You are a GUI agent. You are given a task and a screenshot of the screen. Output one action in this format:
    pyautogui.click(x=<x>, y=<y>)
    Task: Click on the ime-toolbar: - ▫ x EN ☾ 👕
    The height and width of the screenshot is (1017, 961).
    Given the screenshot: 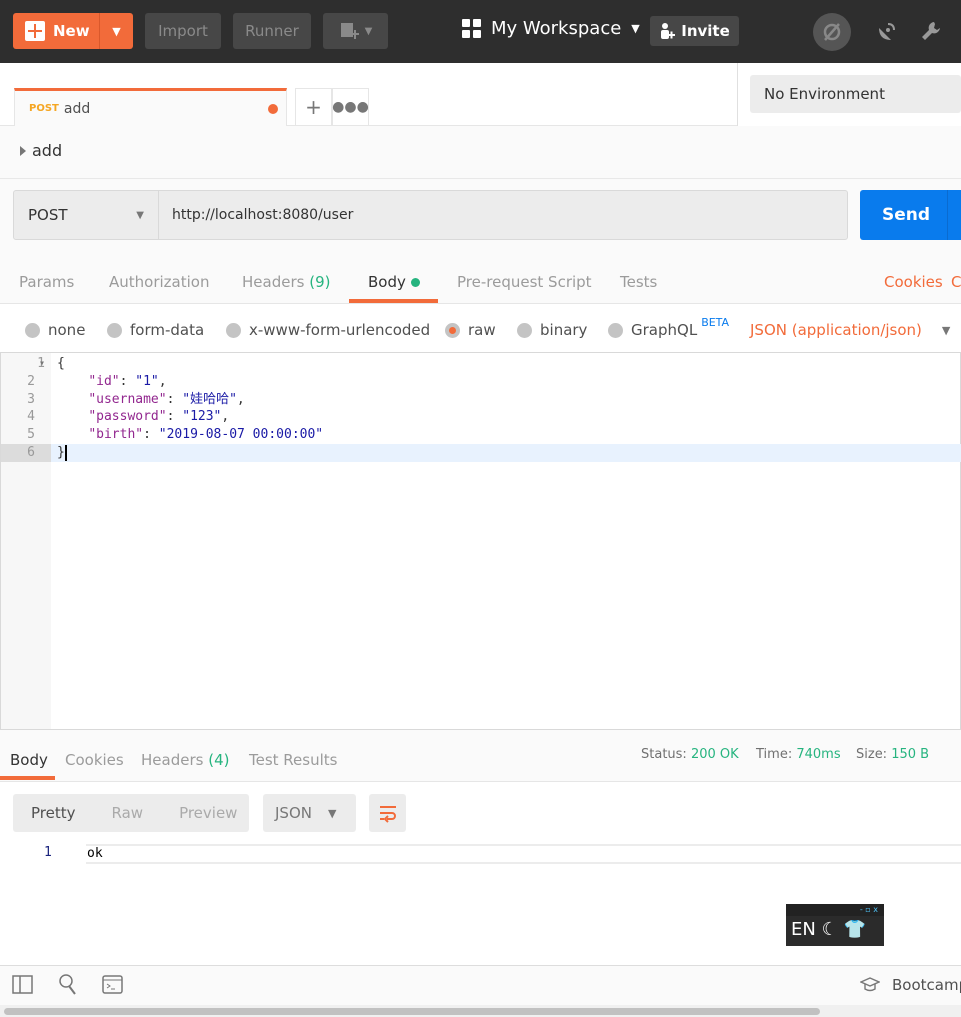 What is the action you would take?
    pyautogui.click(x=835, y=925)
    